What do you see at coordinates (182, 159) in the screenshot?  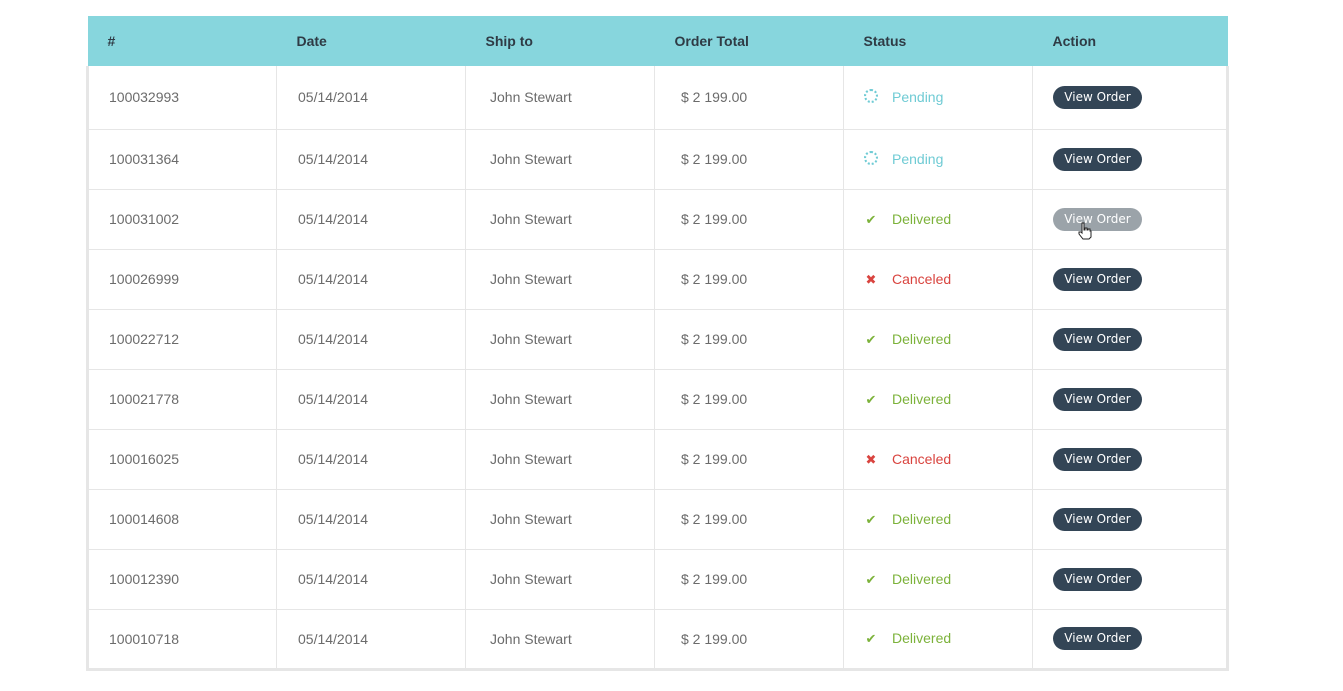 I see `order-id-cell: 100031364` at bounding box center [182, 159].